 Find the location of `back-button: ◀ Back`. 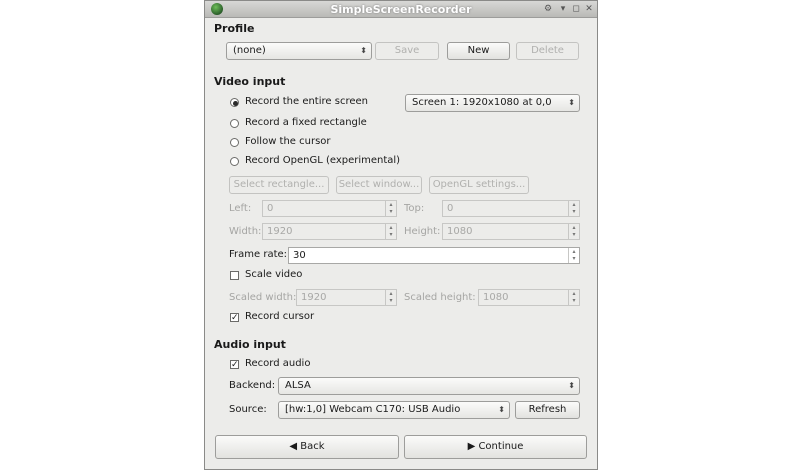

back-button: ◀ Back is located at coordinates (307, 447).